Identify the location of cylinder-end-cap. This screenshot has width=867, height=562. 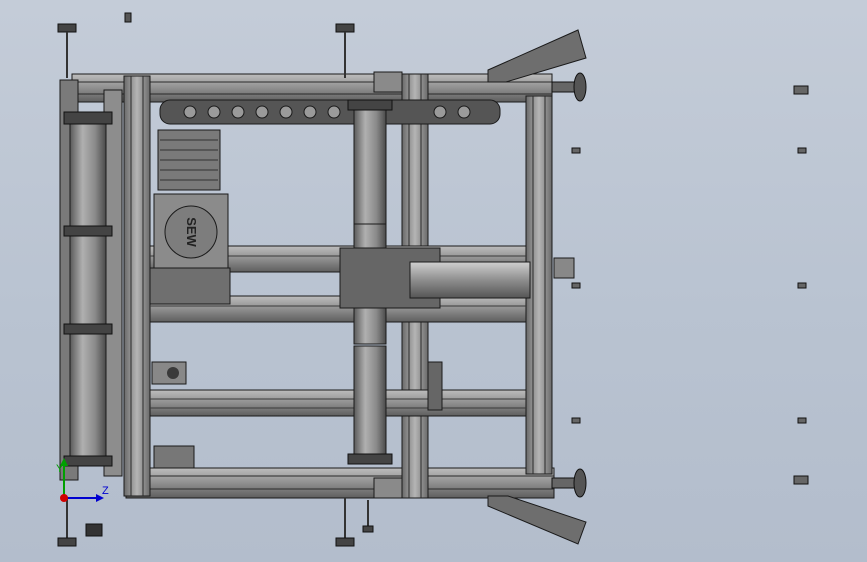
(564, 268).